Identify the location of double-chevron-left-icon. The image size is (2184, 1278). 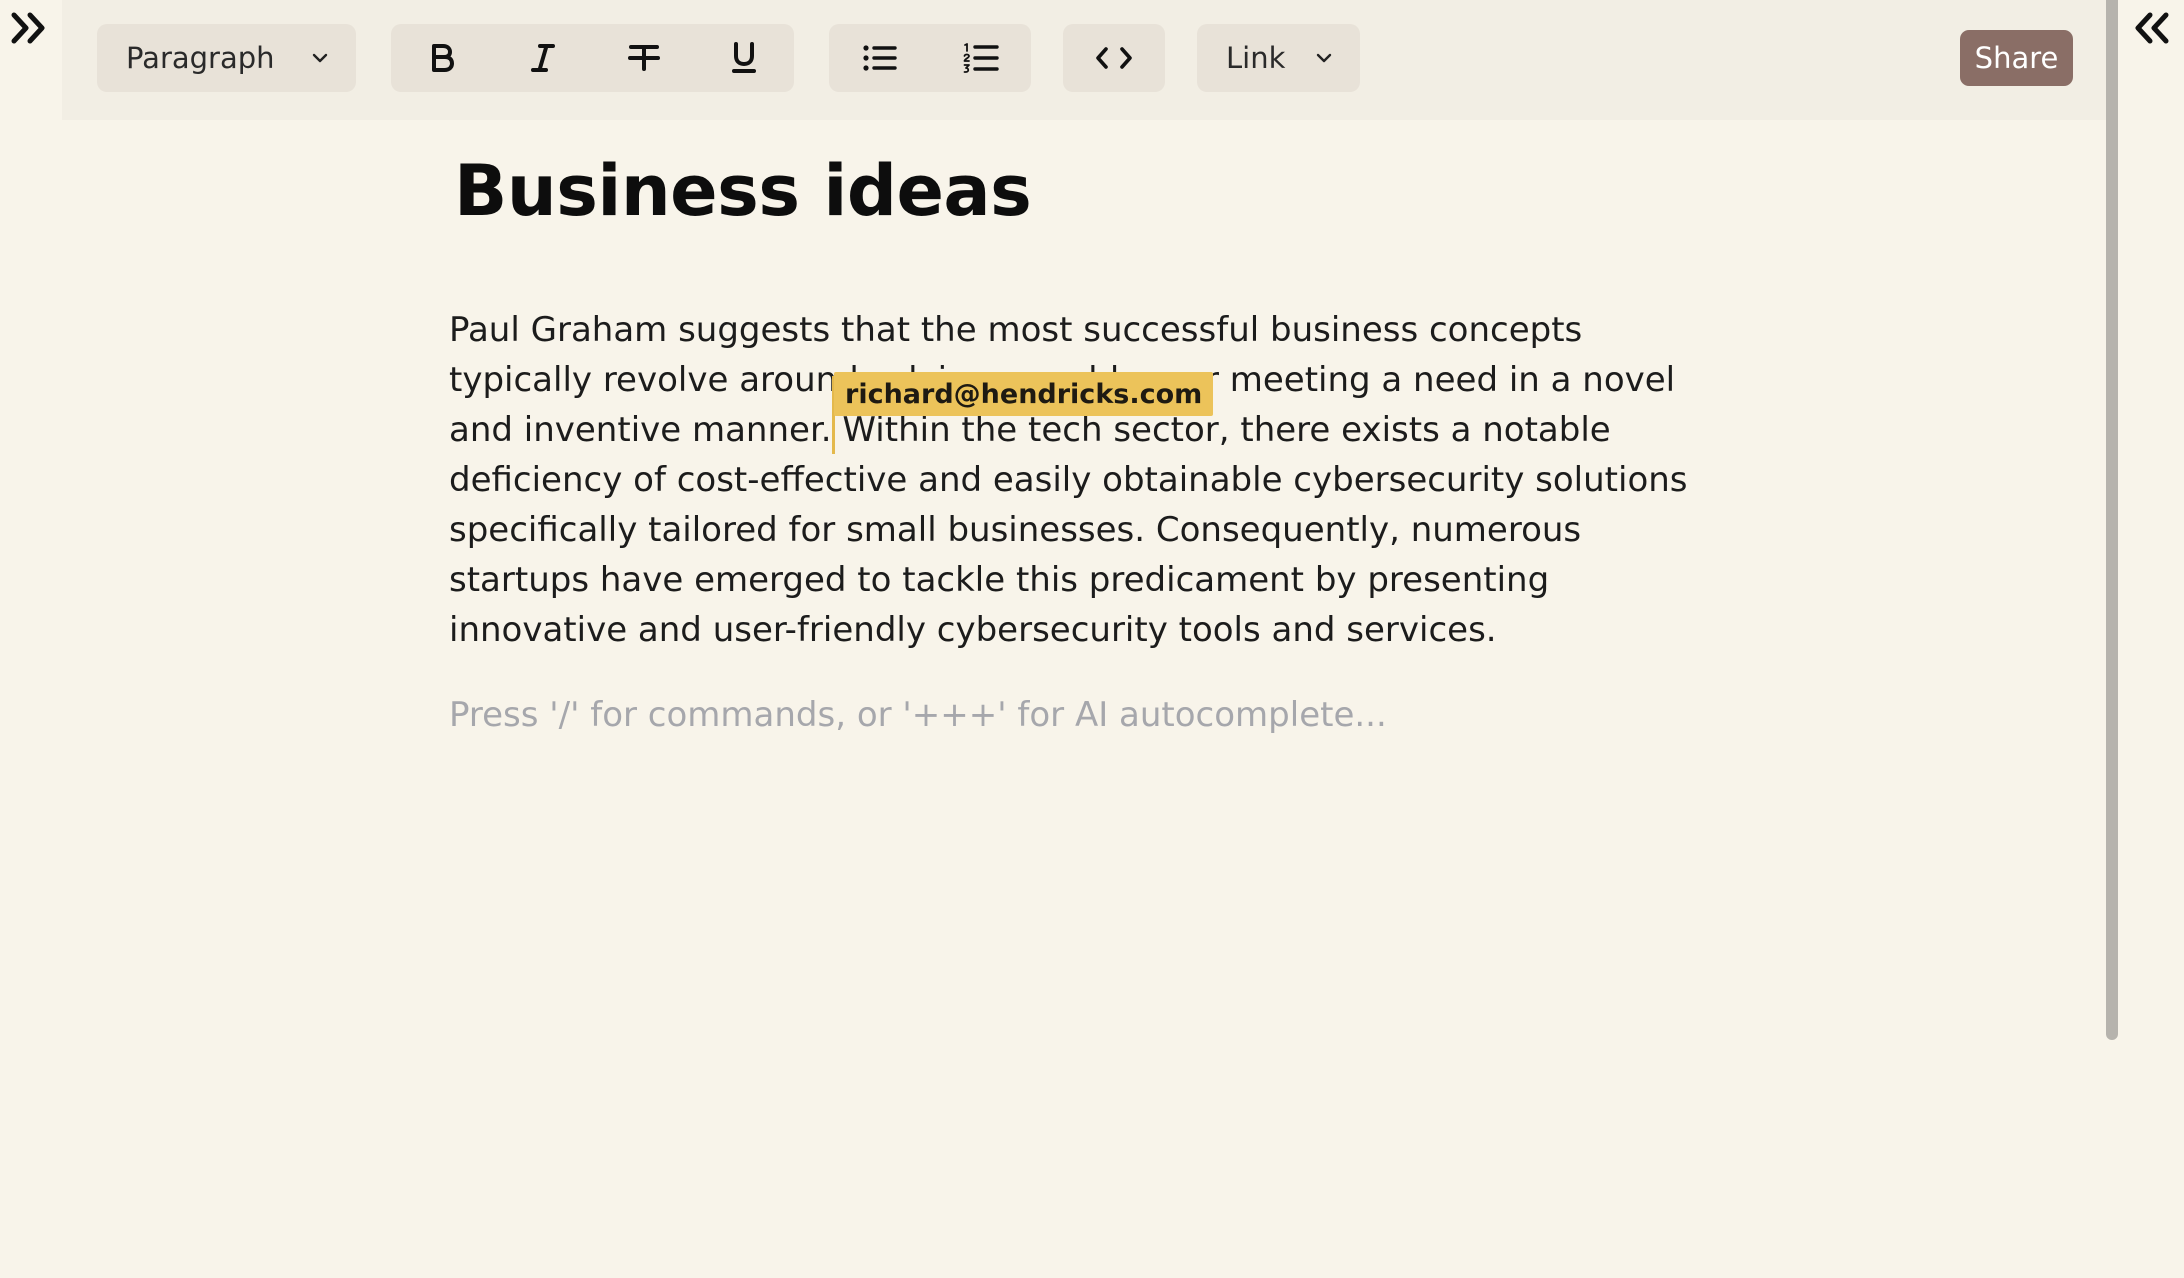
(2150, 30).